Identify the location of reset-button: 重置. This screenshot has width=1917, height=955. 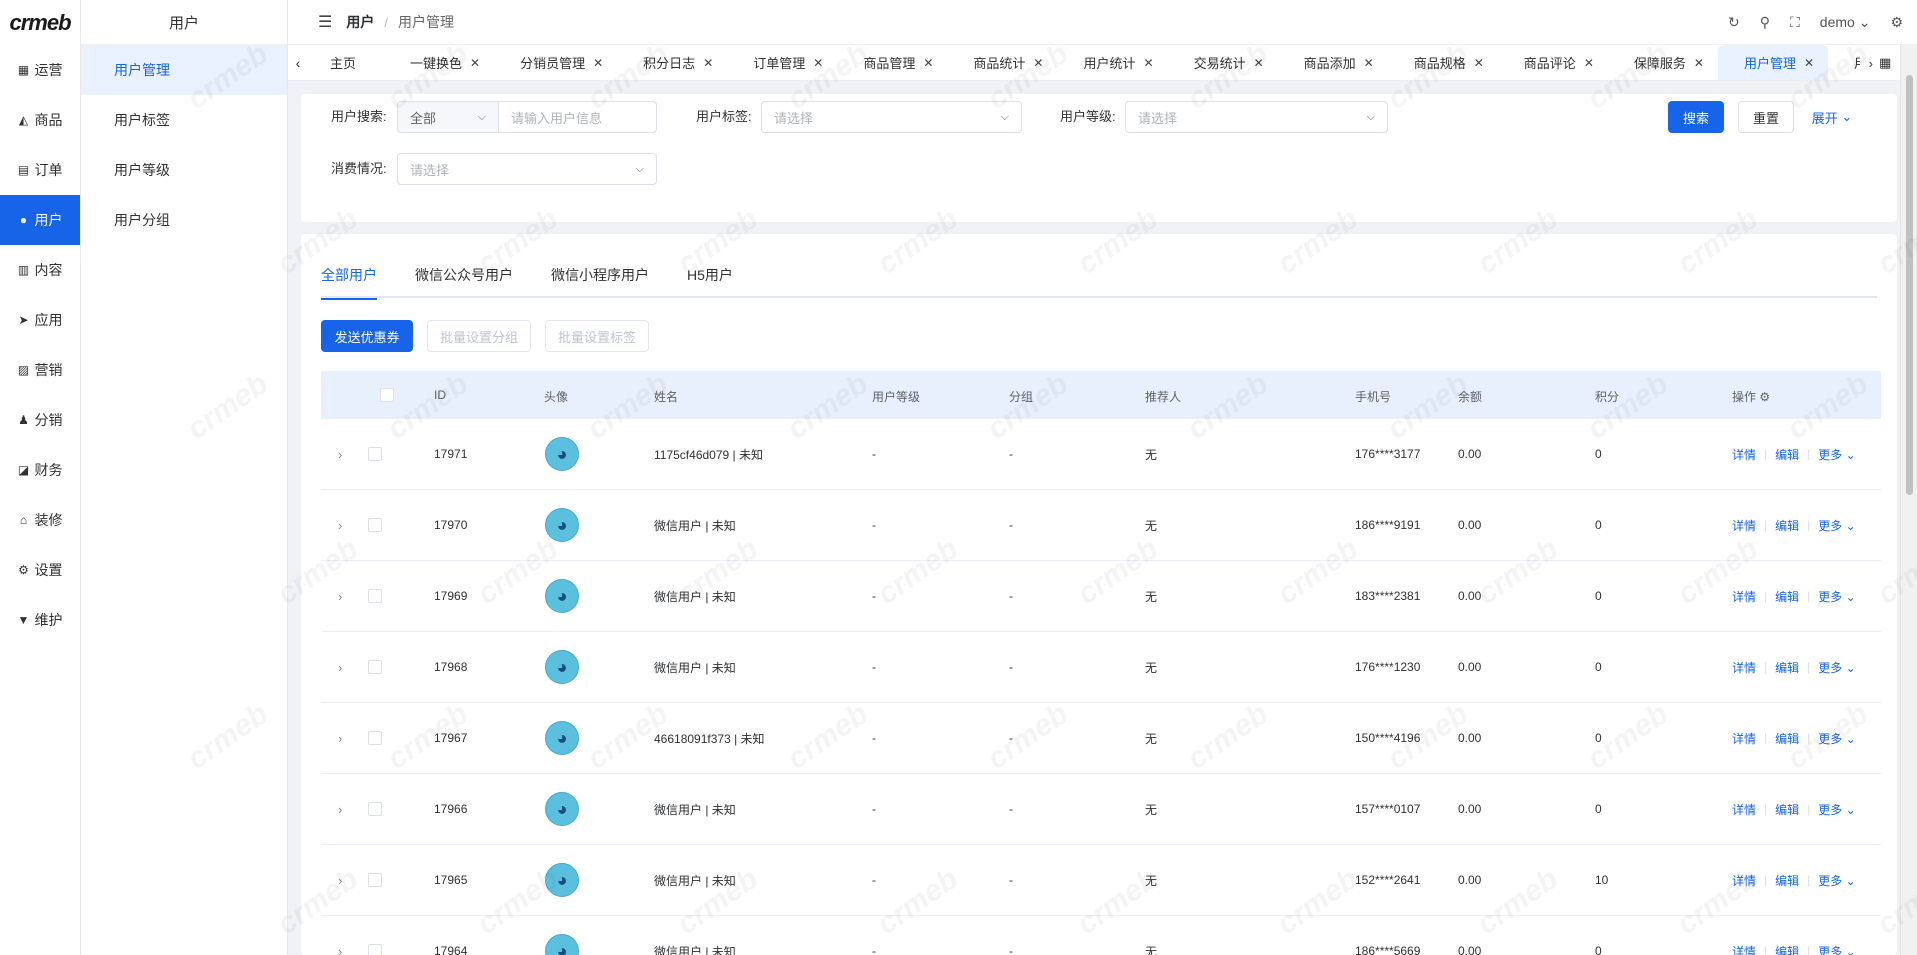
(1766, 117).